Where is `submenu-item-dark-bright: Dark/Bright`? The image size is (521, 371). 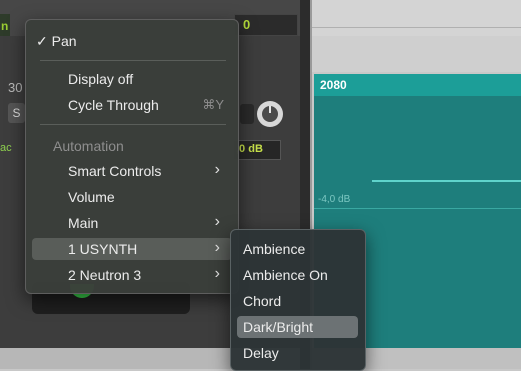
submenu-item-dark-bright: Dark/Bright is located at coordinates (297, 327).